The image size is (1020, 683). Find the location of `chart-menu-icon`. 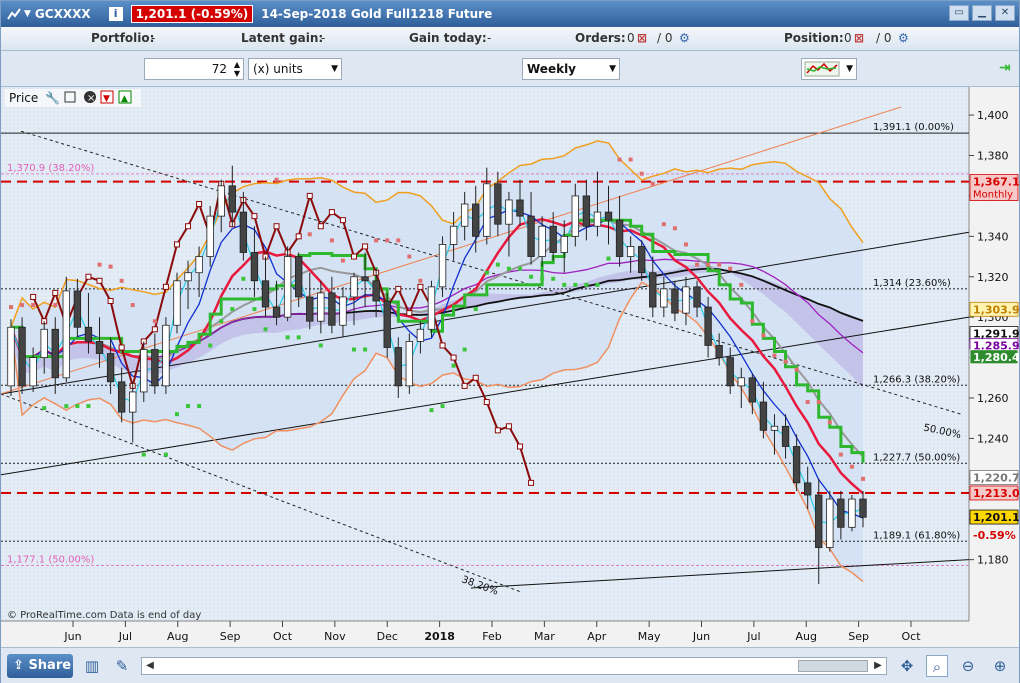

chart-menu-icon is located at coordinates (14, 14).